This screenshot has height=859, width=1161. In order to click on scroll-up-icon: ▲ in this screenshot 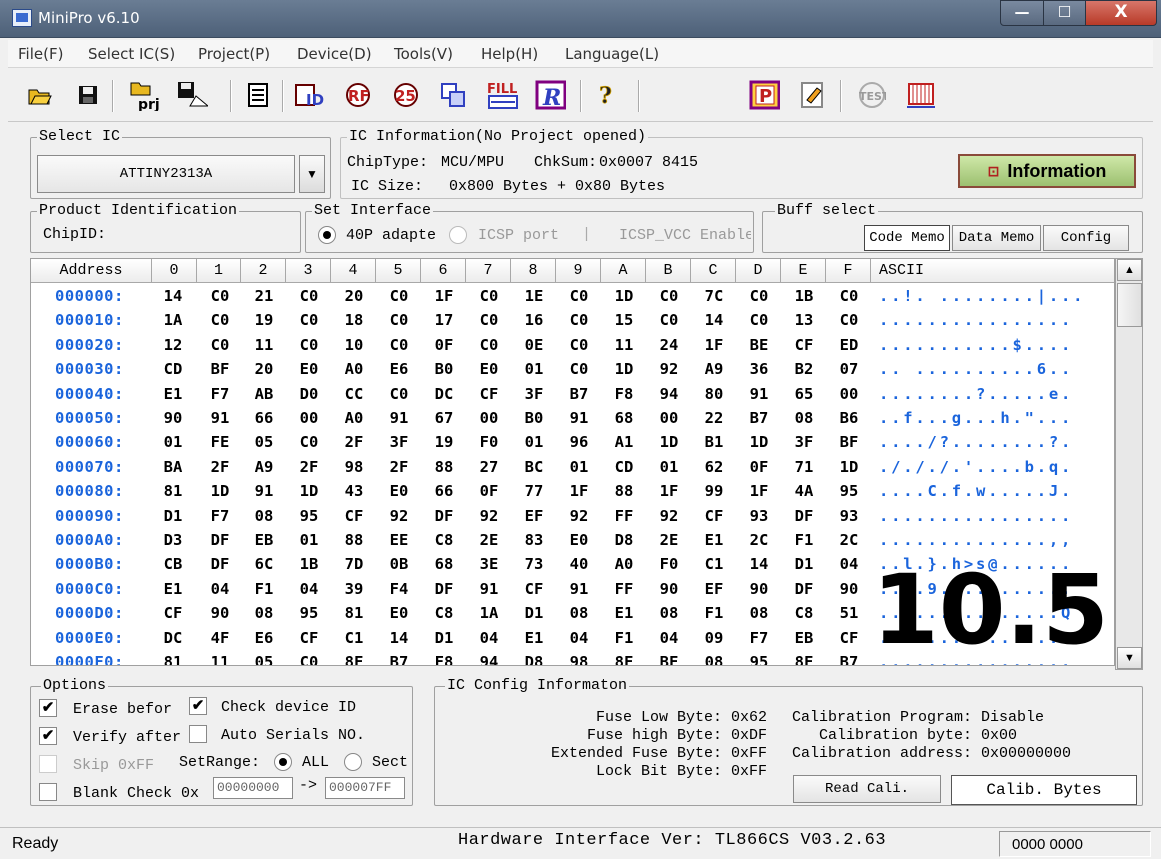, I will do `click(1129, 270)`.